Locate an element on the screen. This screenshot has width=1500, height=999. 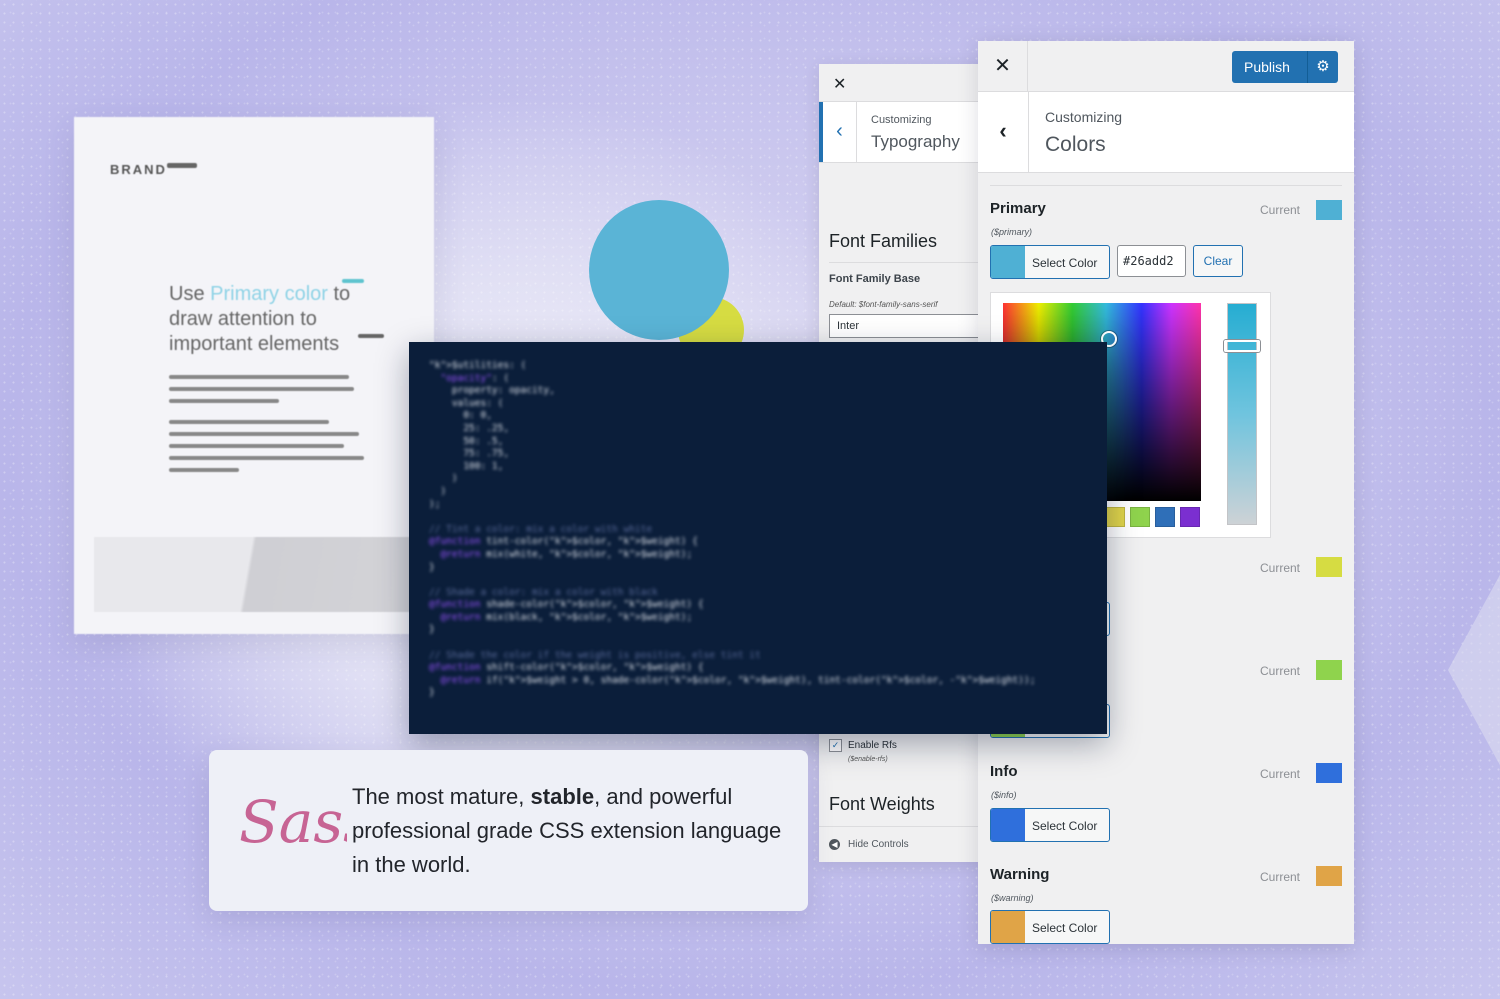
brand-logo-tag is located at coordinates (182, 165).